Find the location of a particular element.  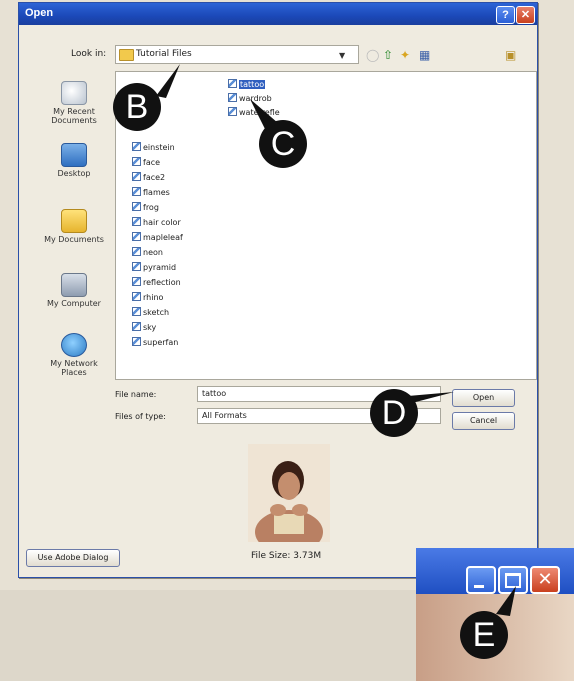

place-recent-documents: My Recent Documents is located at coordinates (74, 103).